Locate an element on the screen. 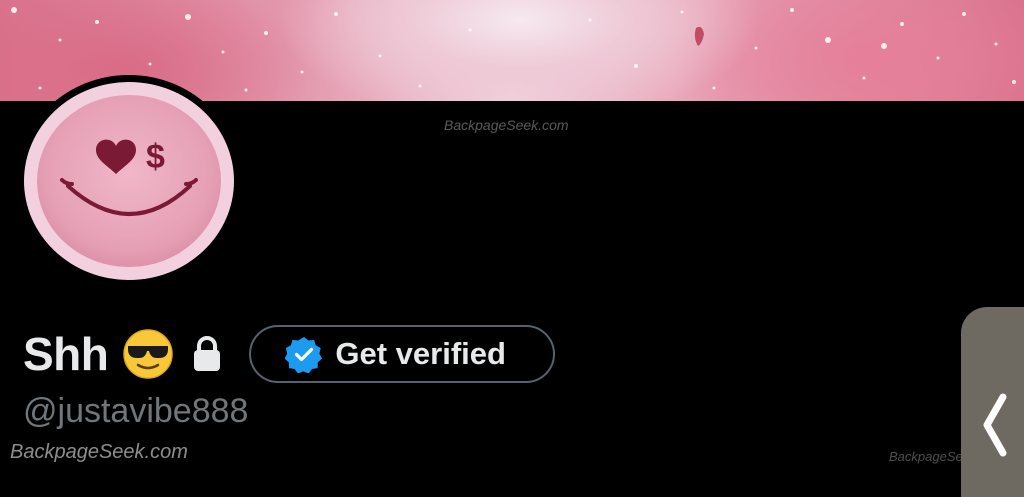  watermark-bottom-left: BackpageSeek.com is located at coordinates (99, 452).